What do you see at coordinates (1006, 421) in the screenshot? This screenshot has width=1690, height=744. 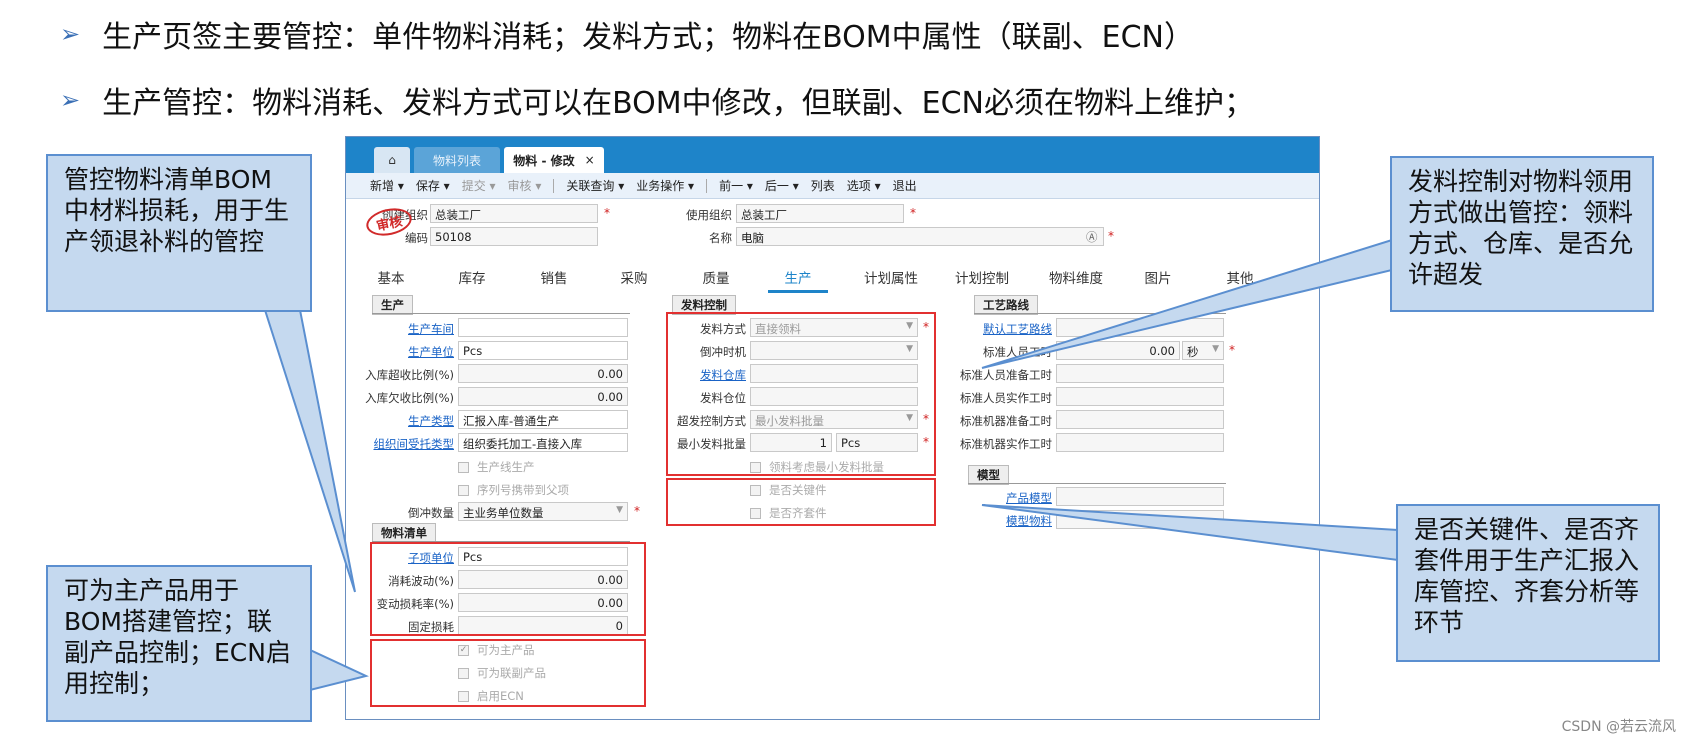 I see `prep-machine-label: 标准机器准备工时` at bounding box center [1006, 421].